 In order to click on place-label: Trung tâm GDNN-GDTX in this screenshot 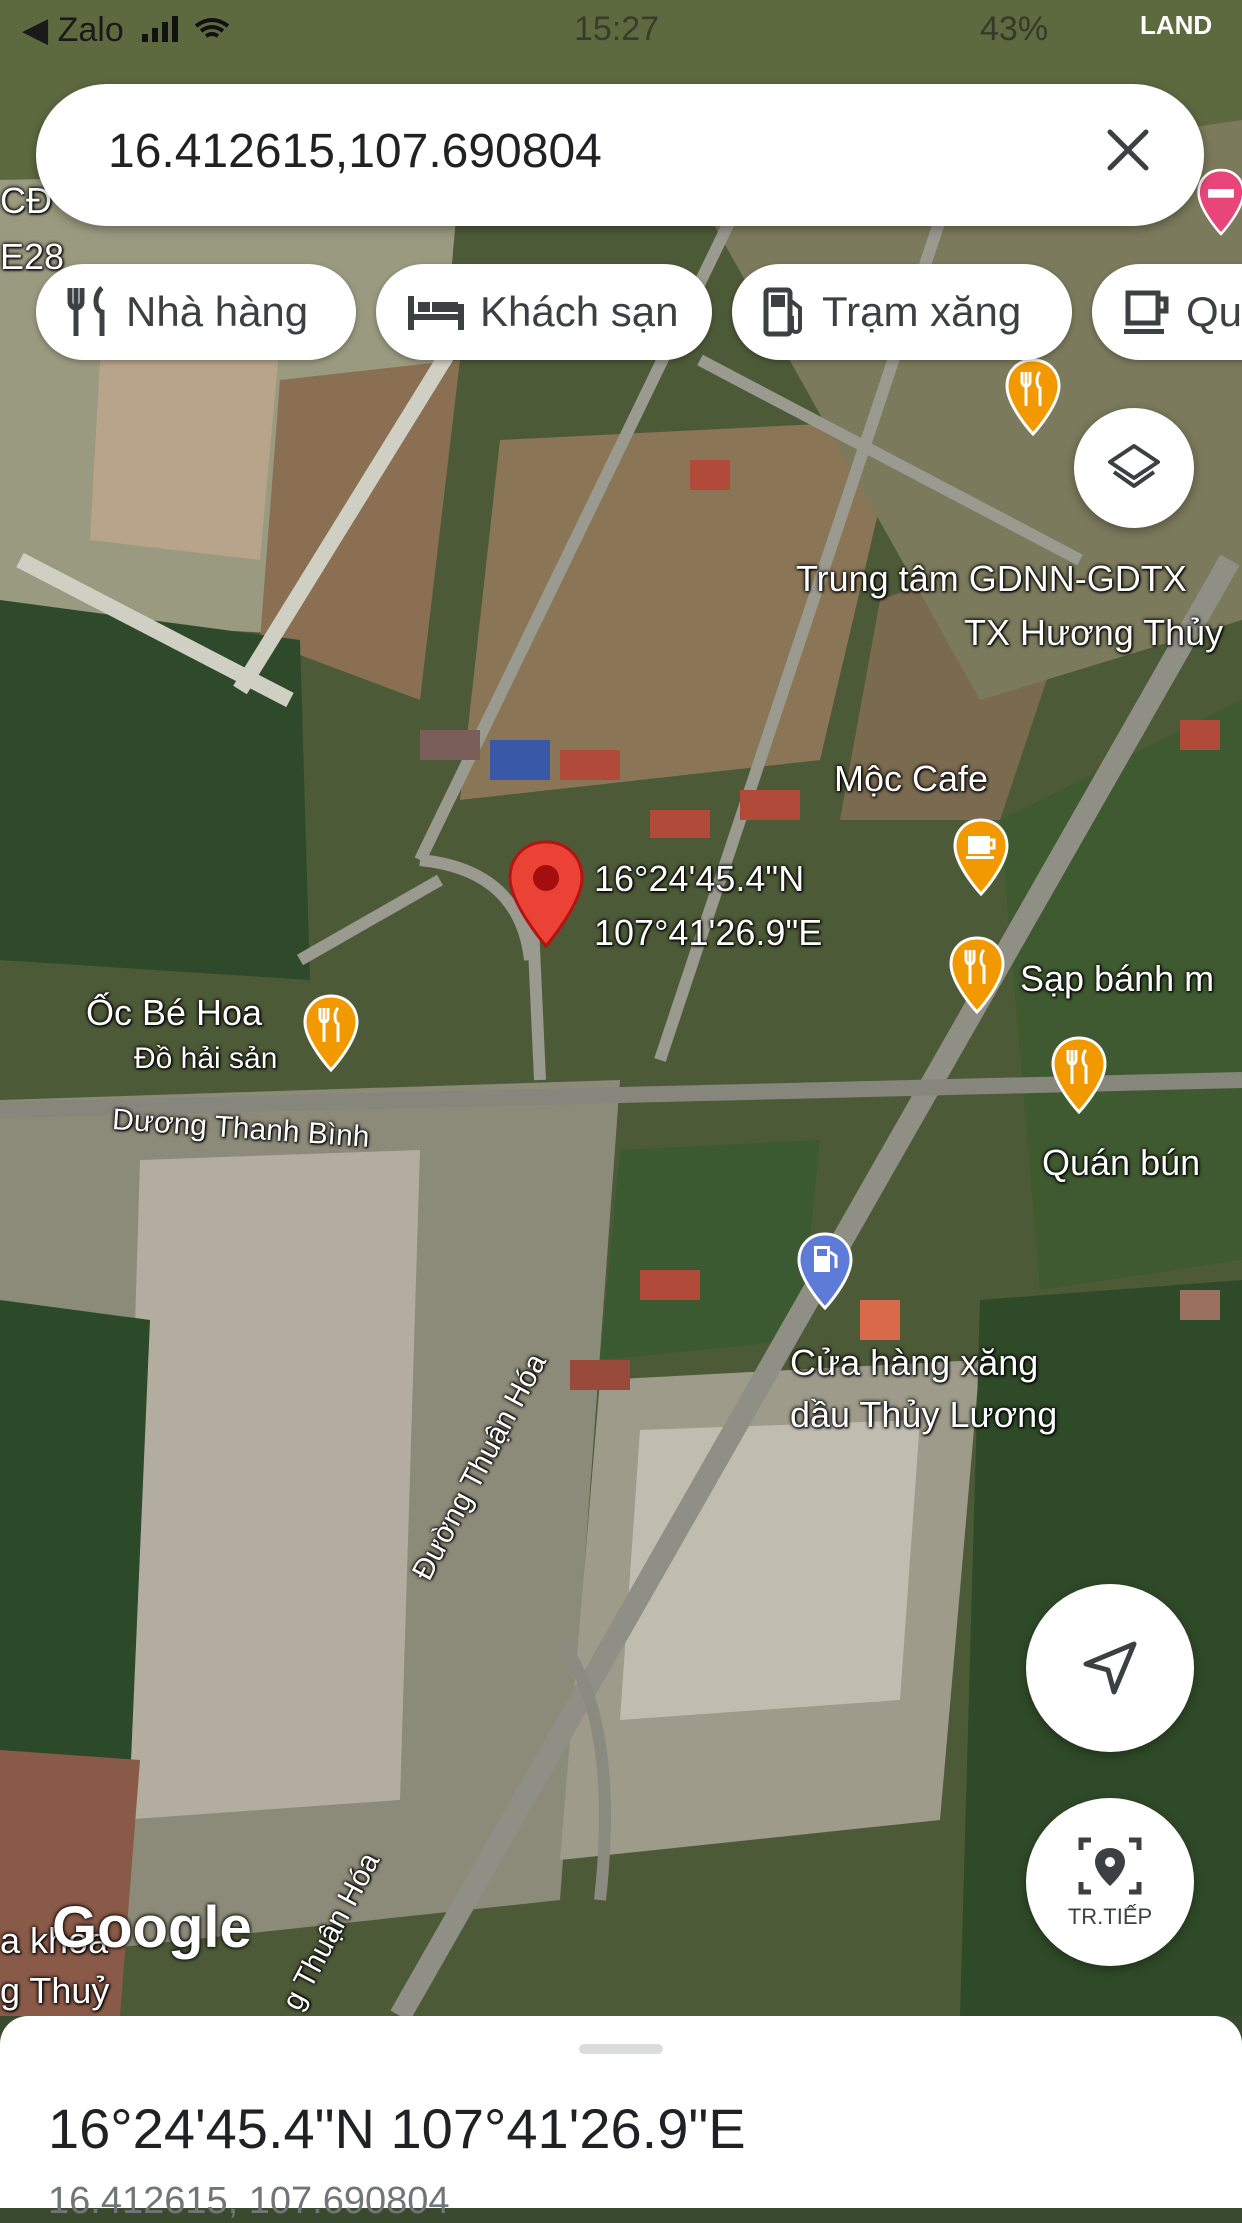, I will do `click(991, 579)`.